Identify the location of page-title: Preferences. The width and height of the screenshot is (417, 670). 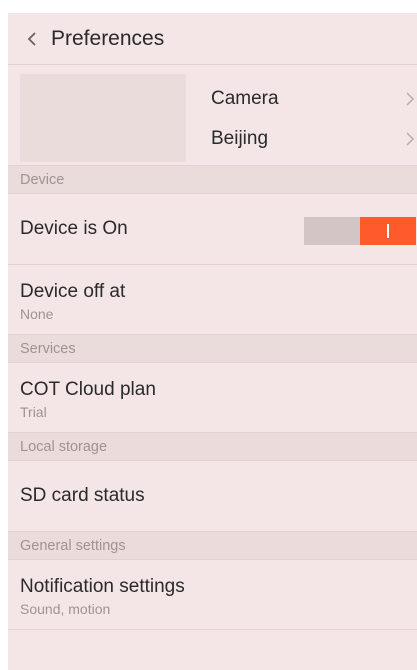
(108, 38).